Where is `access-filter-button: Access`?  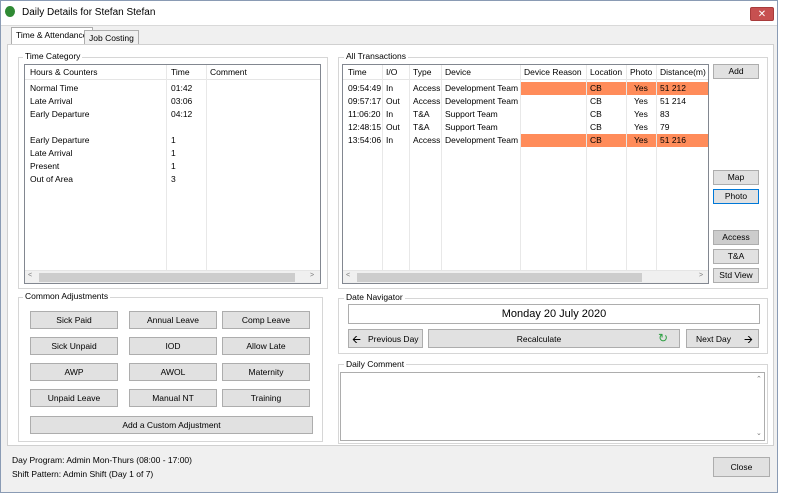 access-filter-button: Access is located at coordinates (736, 237).